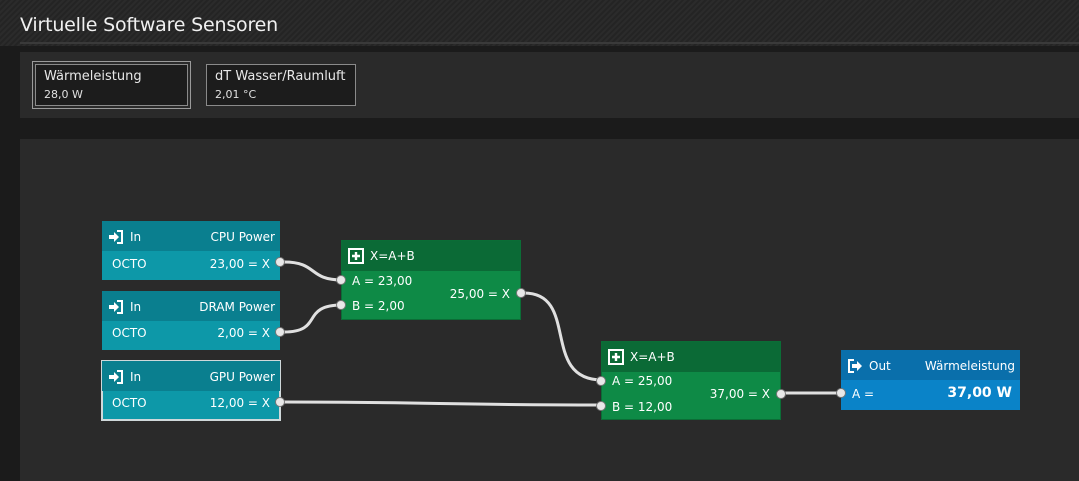  Describe the element at coordinates (239, 264) in the screenshot. I see `node-output-label: 23,00 = X` at that location.